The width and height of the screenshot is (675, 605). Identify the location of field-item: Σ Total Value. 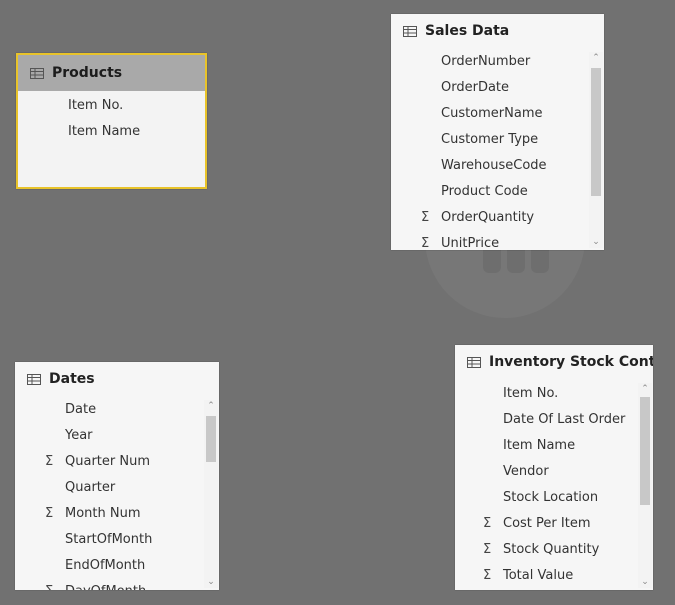
(554, 576).